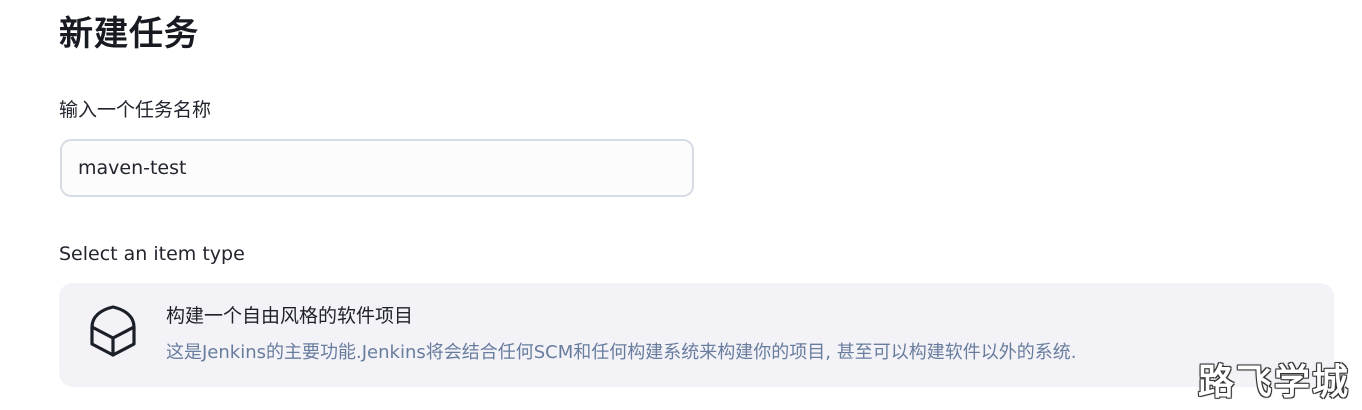  I want to click on item-type-label: Select an item type, so click(152, 254).